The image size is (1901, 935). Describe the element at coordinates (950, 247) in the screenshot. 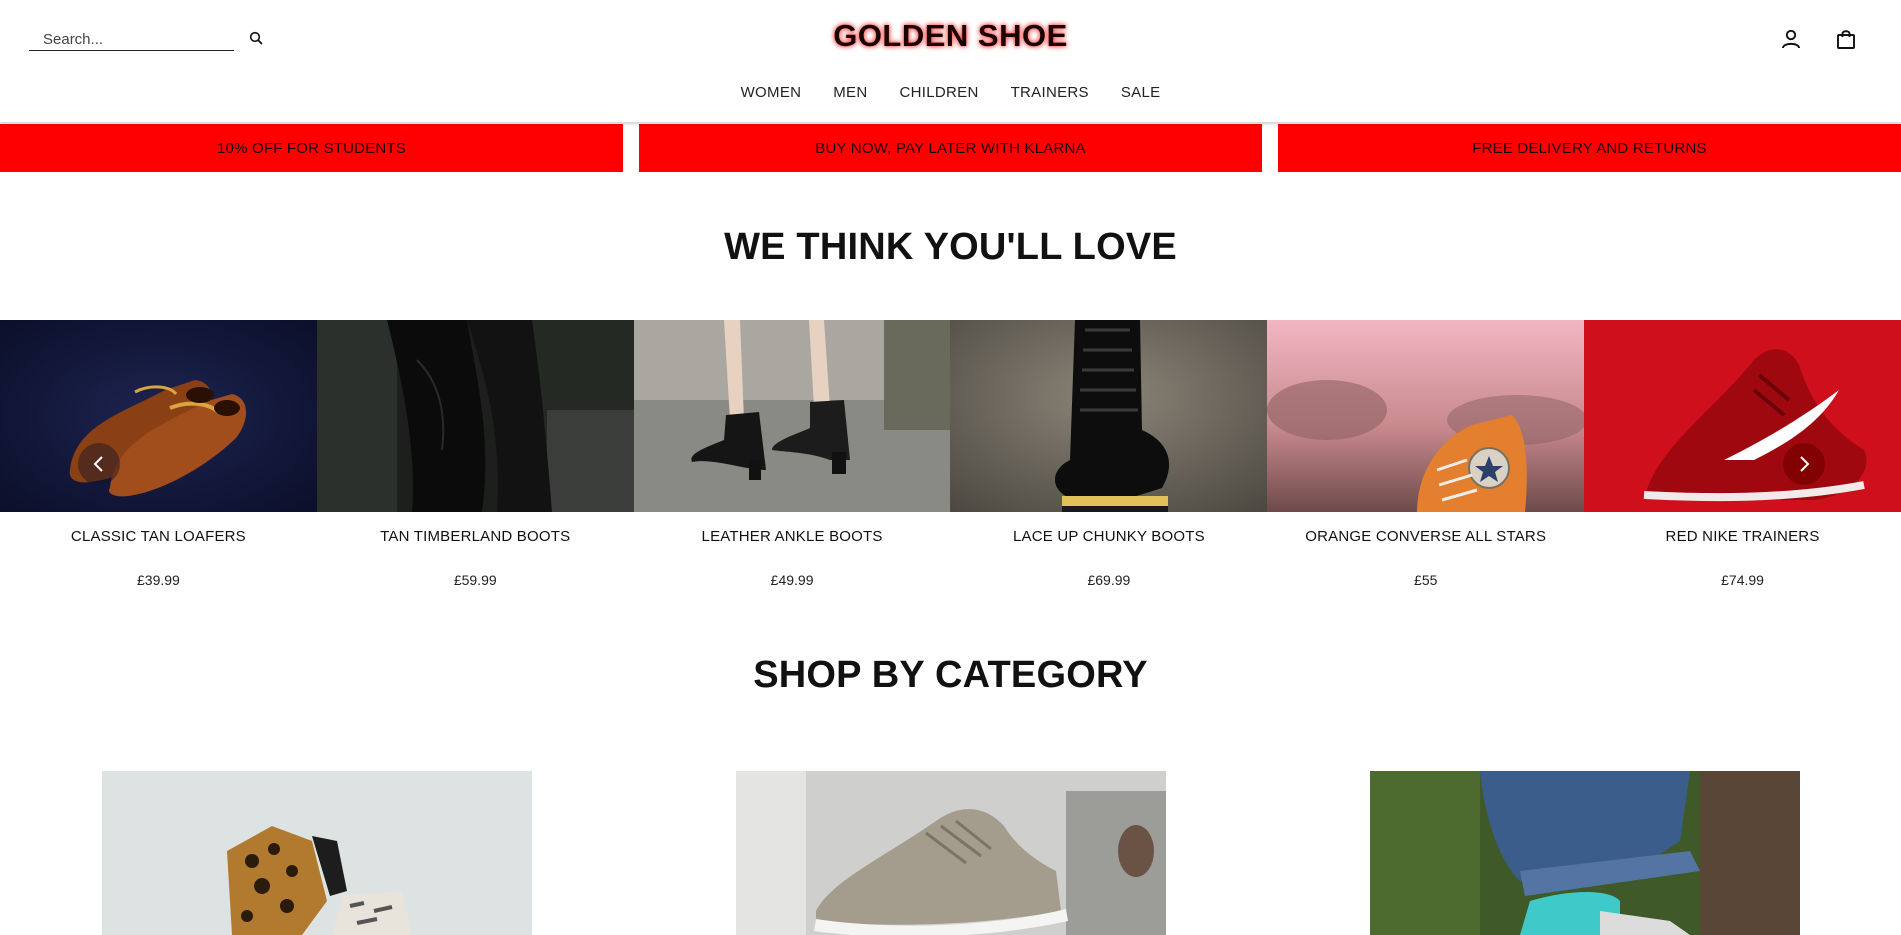

I see `recommended-title: WE THINK YOU'LL LOVE` at that location.